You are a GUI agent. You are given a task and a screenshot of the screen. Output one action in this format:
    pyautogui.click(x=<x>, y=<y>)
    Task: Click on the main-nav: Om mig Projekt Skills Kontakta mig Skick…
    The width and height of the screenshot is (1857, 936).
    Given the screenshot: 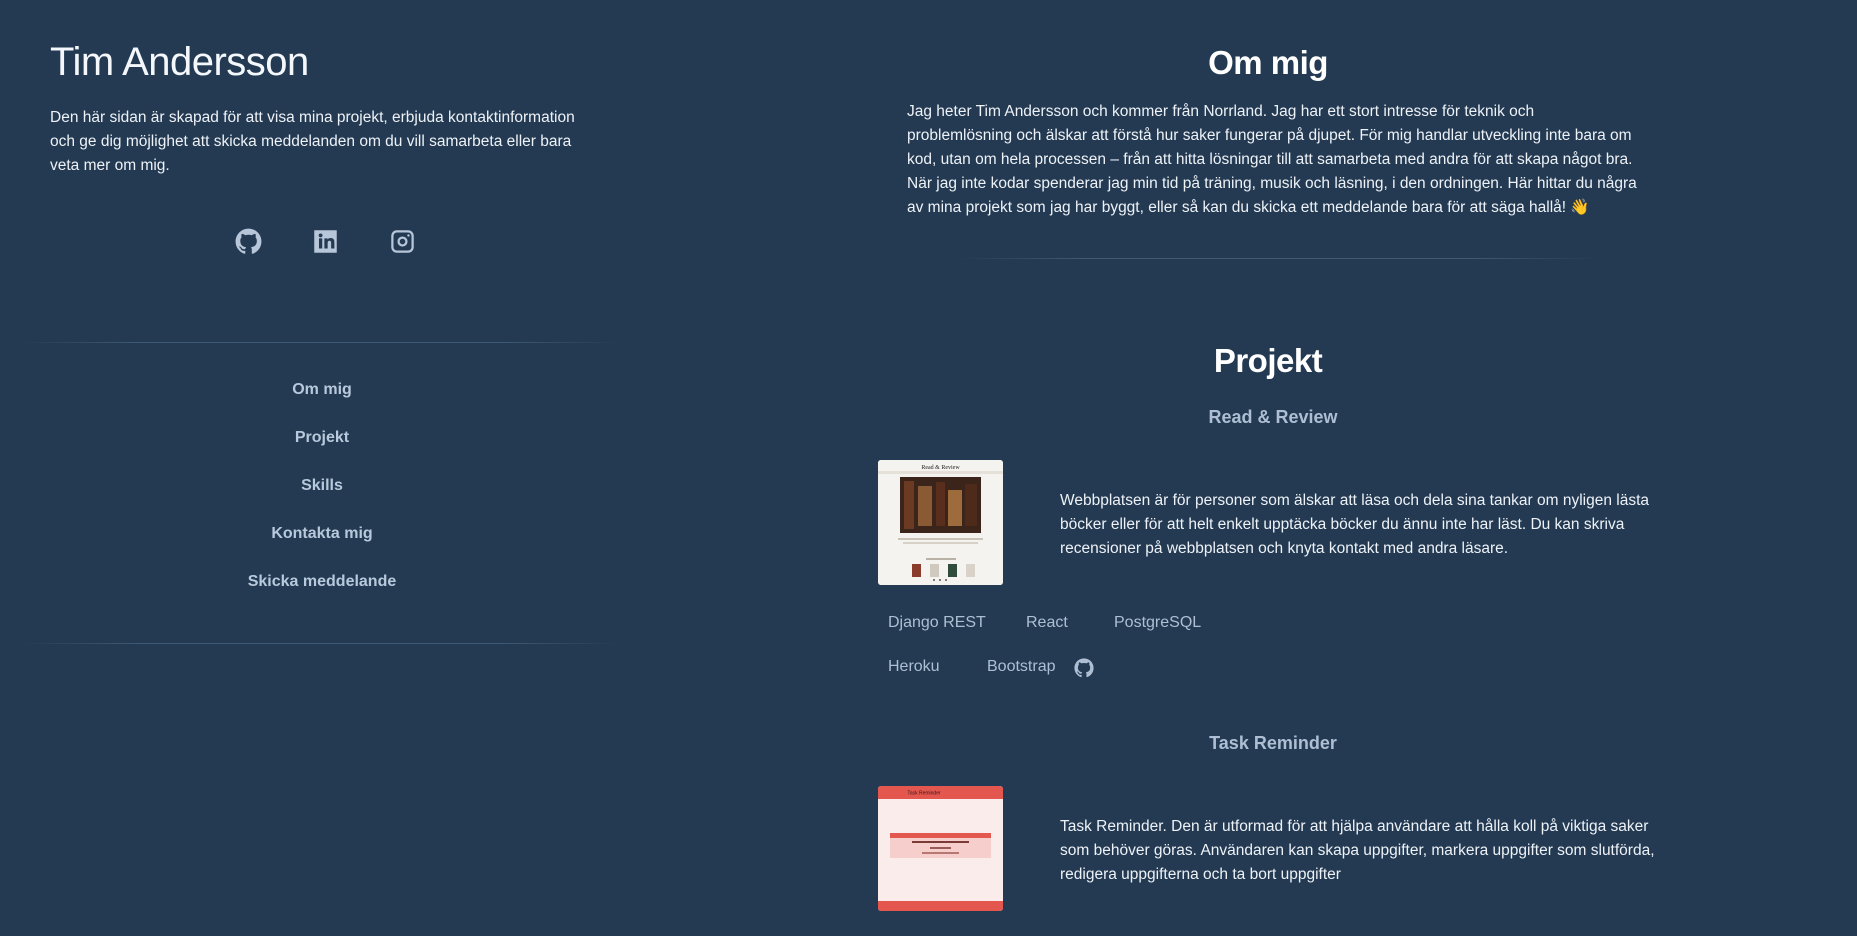 What is the action you would take?
    pyautogui.click(x=322, y=498)
    